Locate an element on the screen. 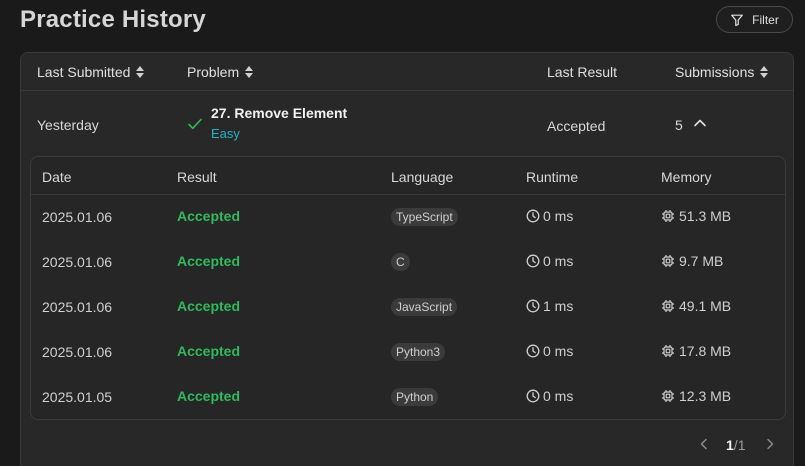  check-icon is located at coordinates (195, 124).